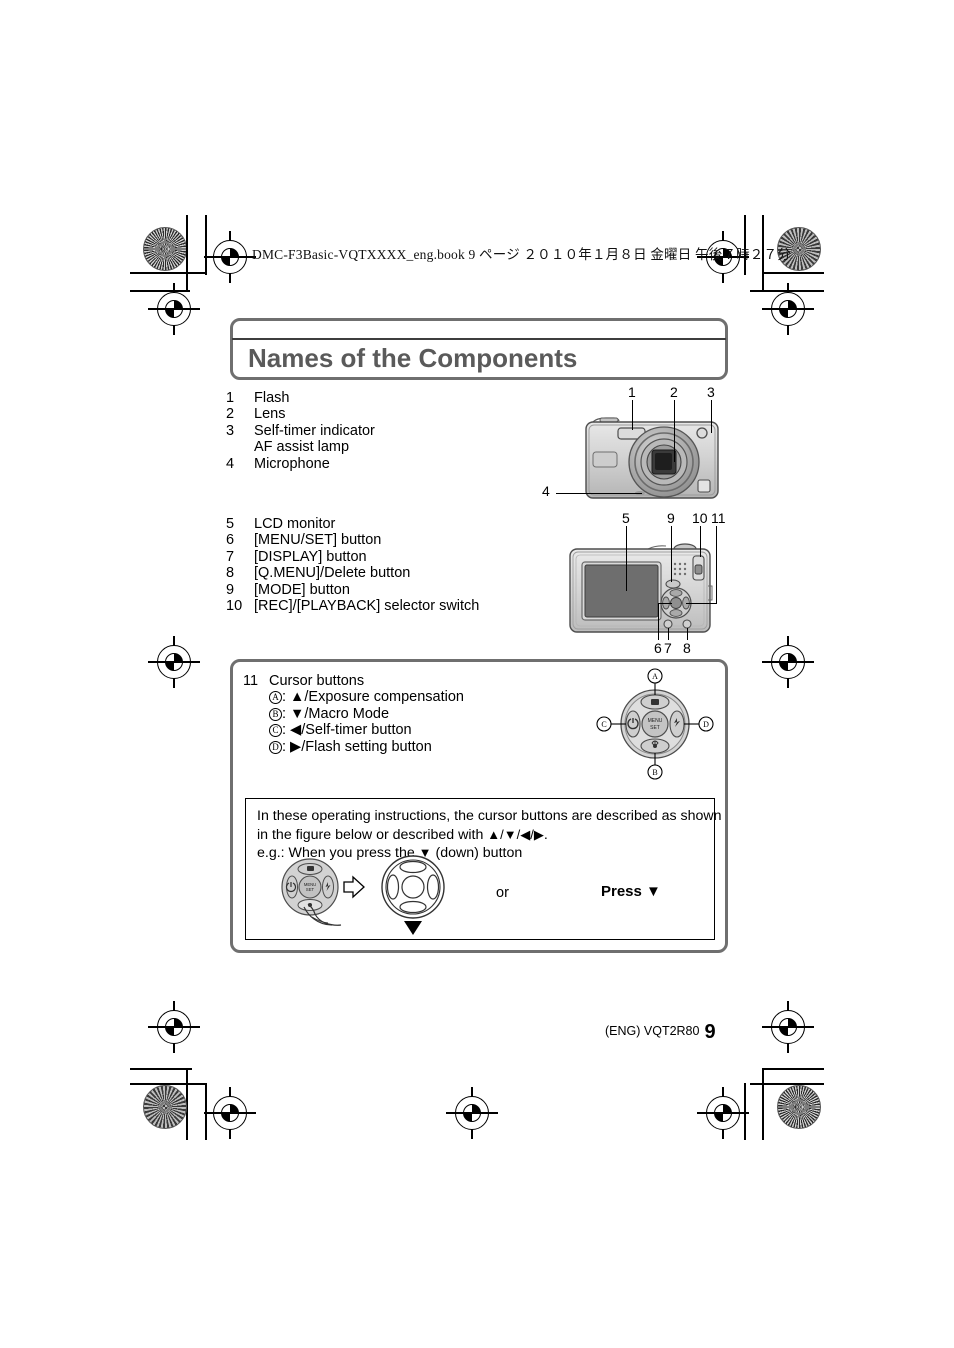 This screenshot has height=1348, width=954. Describe the element at coordinates (310, 556) in the screenshot. I see `list-item-label: [DISPLAY] button` at that location.